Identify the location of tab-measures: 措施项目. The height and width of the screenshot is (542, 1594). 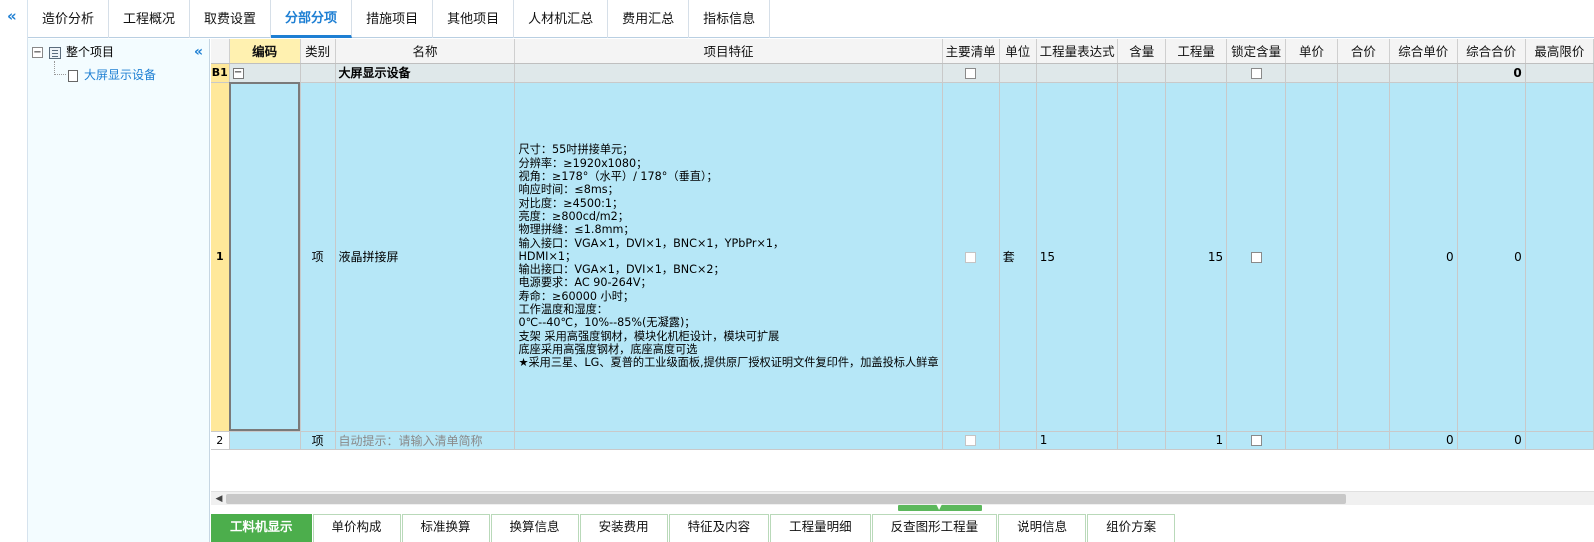
(393, 19).